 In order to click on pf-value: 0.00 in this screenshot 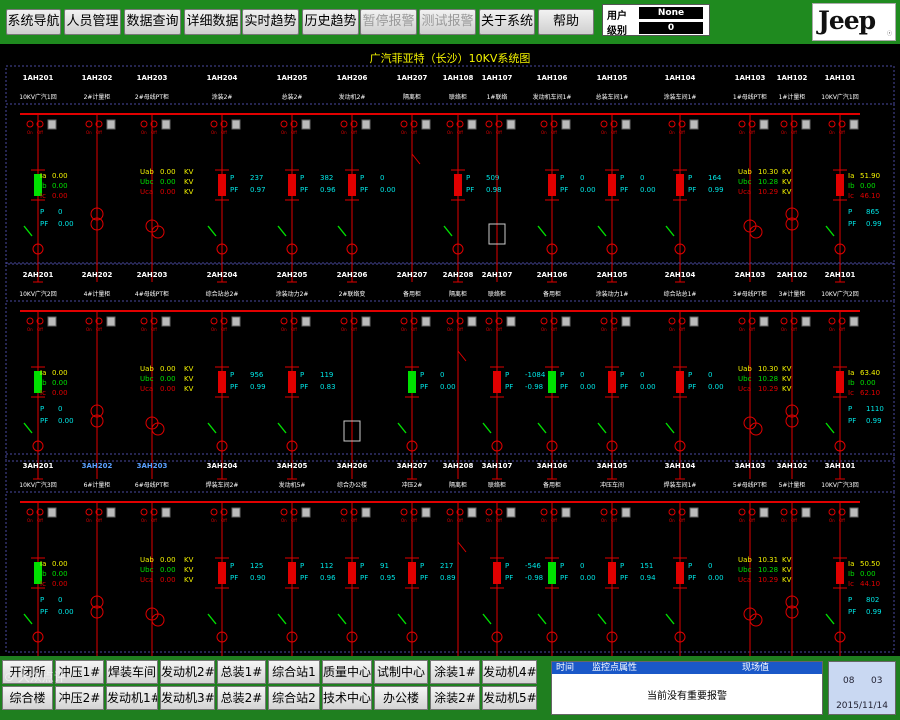, I will do `click(588, 387)`.